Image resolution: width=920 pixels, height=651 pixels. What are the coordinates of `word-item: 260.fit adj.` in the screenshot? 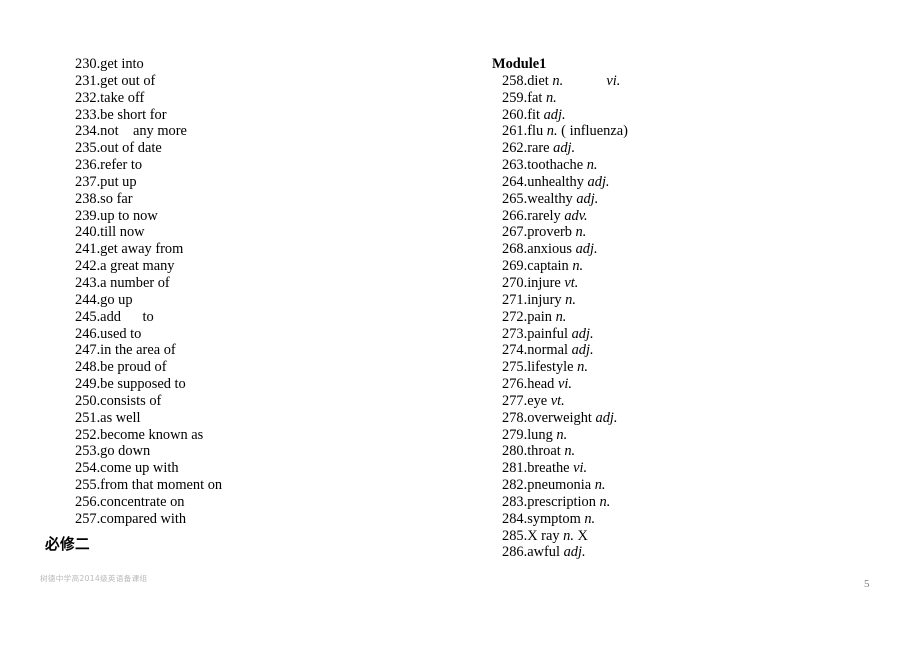 It's located at (690, 115).